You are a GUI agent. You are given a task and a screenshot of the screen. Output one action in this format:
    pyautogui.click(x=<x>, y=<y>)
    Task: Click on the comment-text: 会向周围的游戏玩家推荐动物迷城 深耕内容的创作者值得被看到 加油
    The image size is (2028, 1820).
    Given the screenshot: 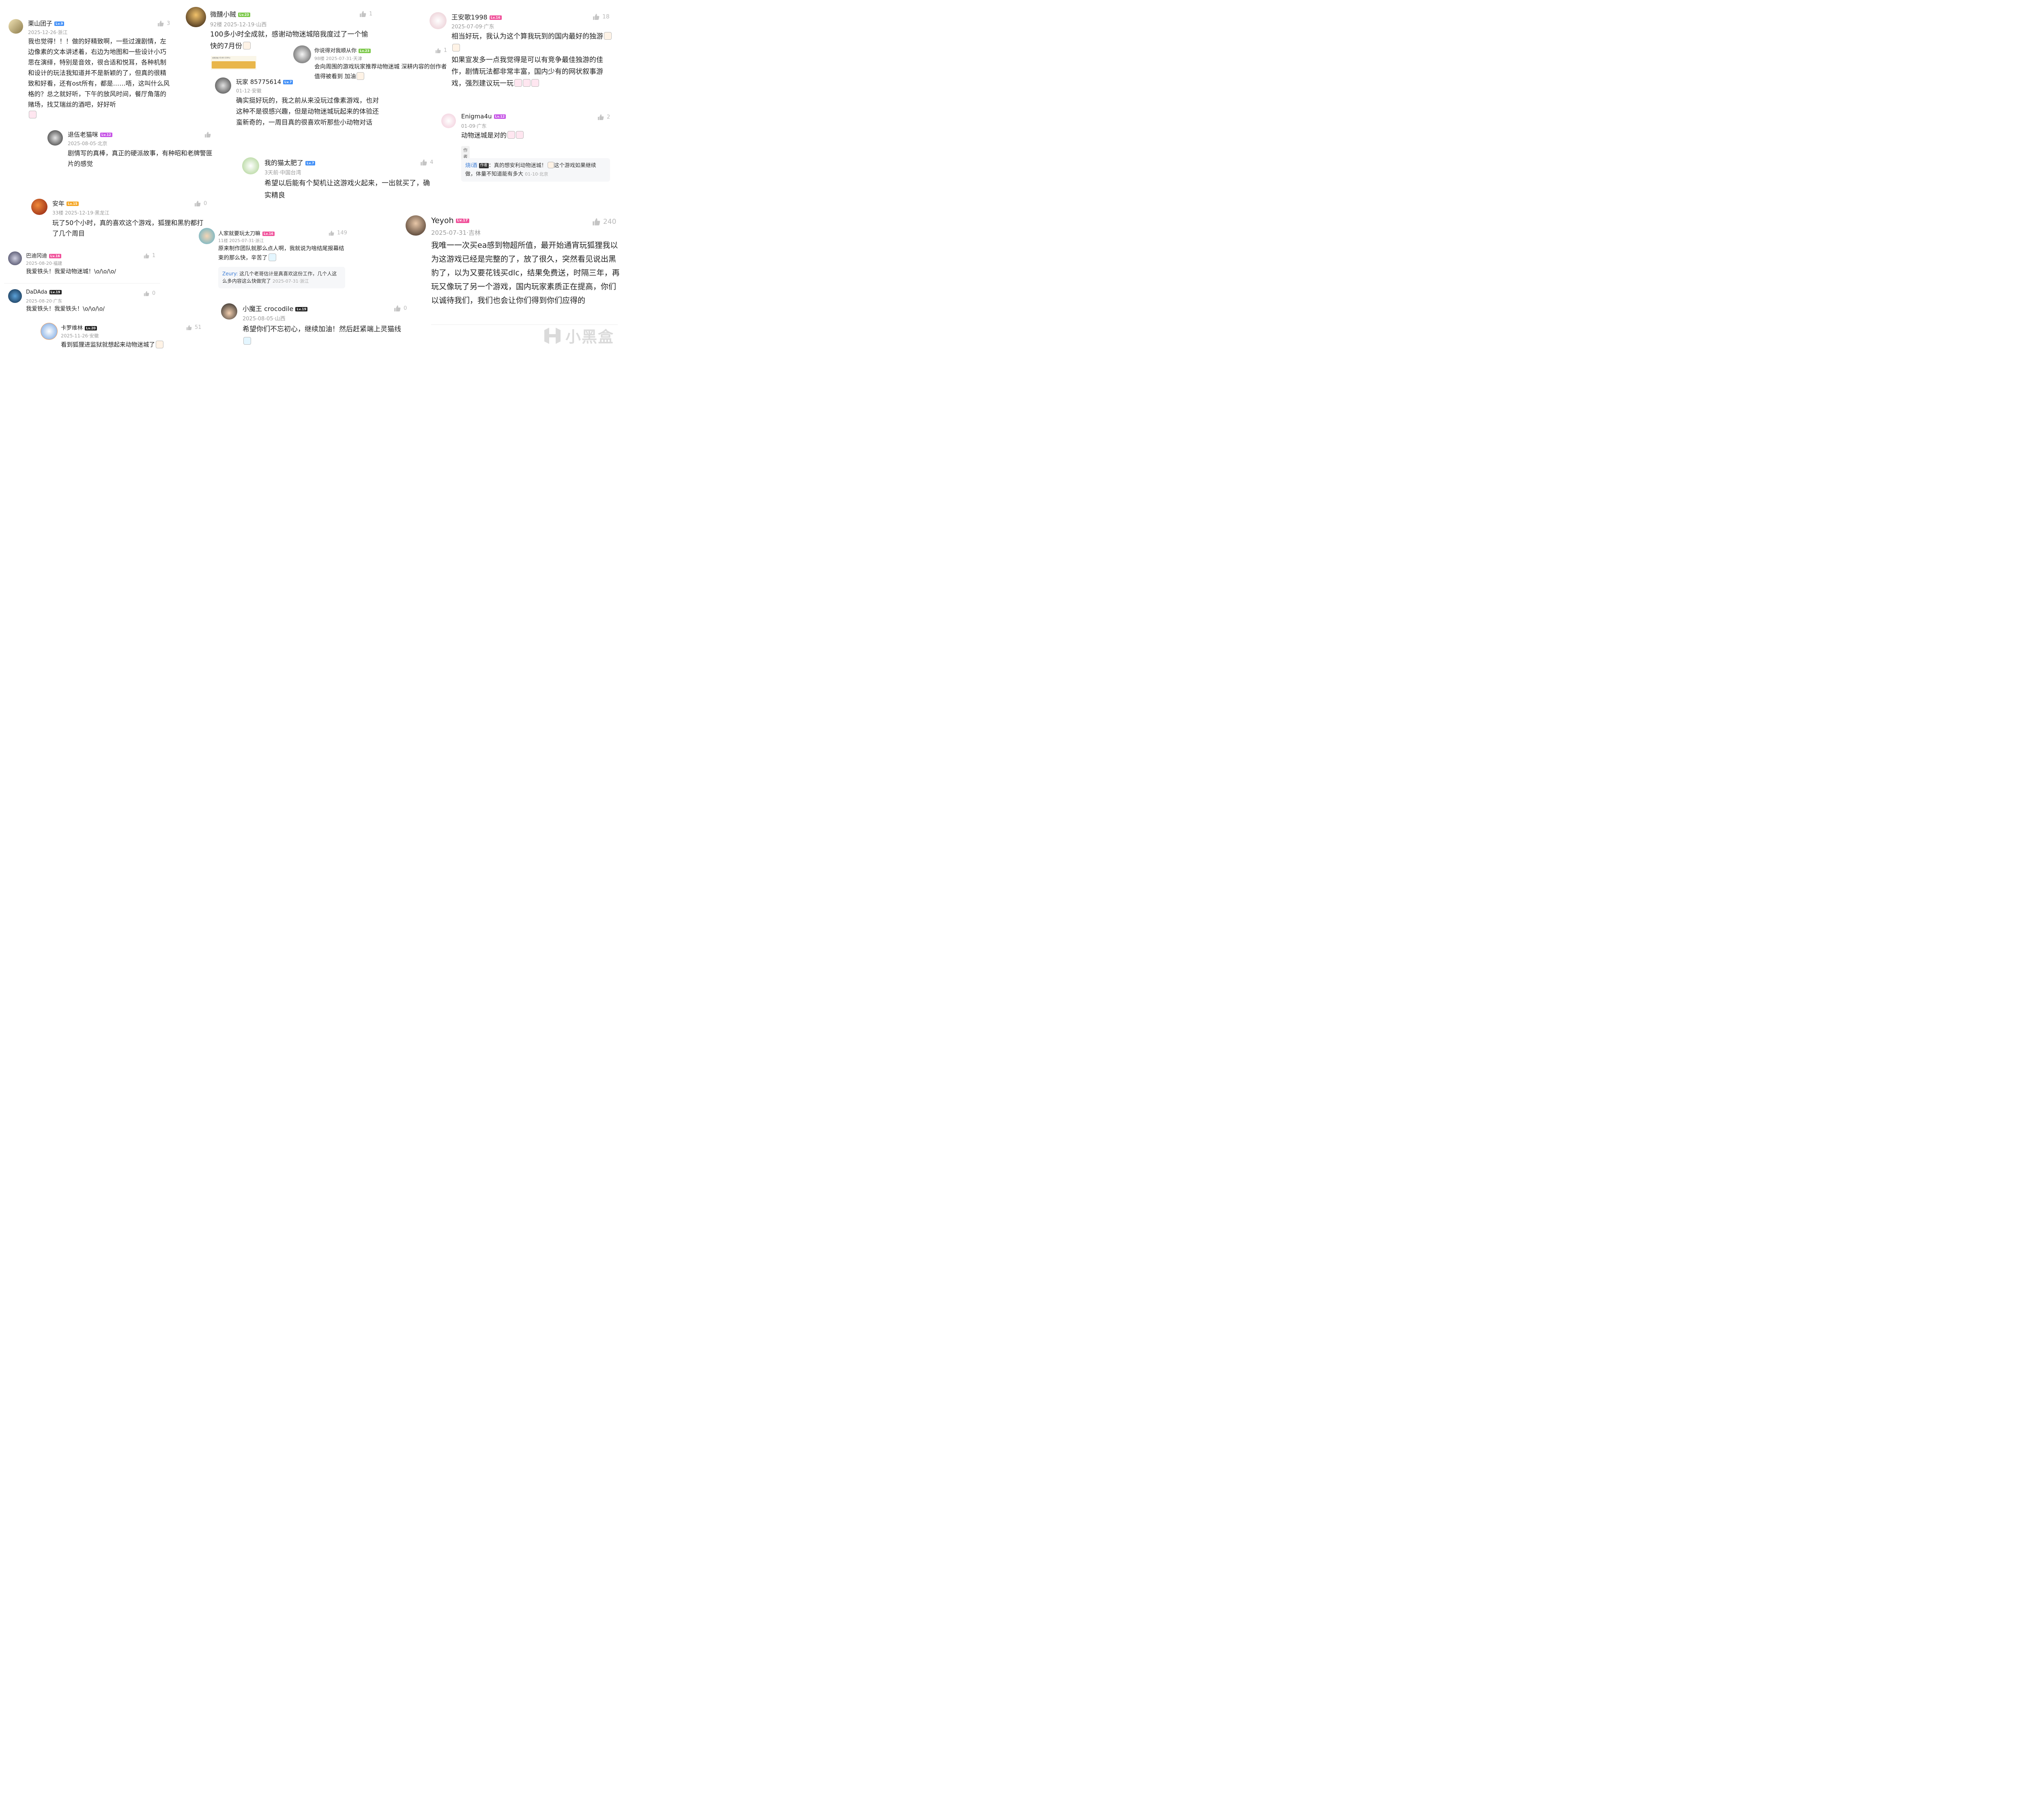 What is the action you would take?
    pyautogui.click(x=382, y=72)
    